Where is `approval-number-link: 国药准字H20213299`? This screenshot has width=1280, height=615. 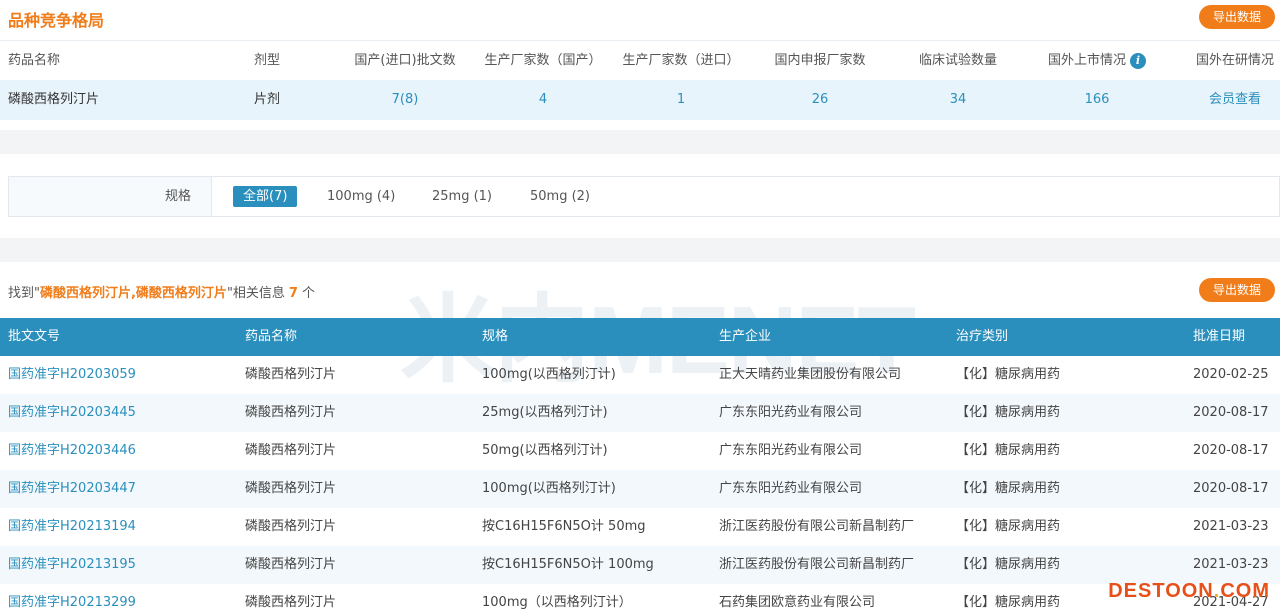 approval-number-link: 国药准字H20213299 is located at coordinates (72, 599).